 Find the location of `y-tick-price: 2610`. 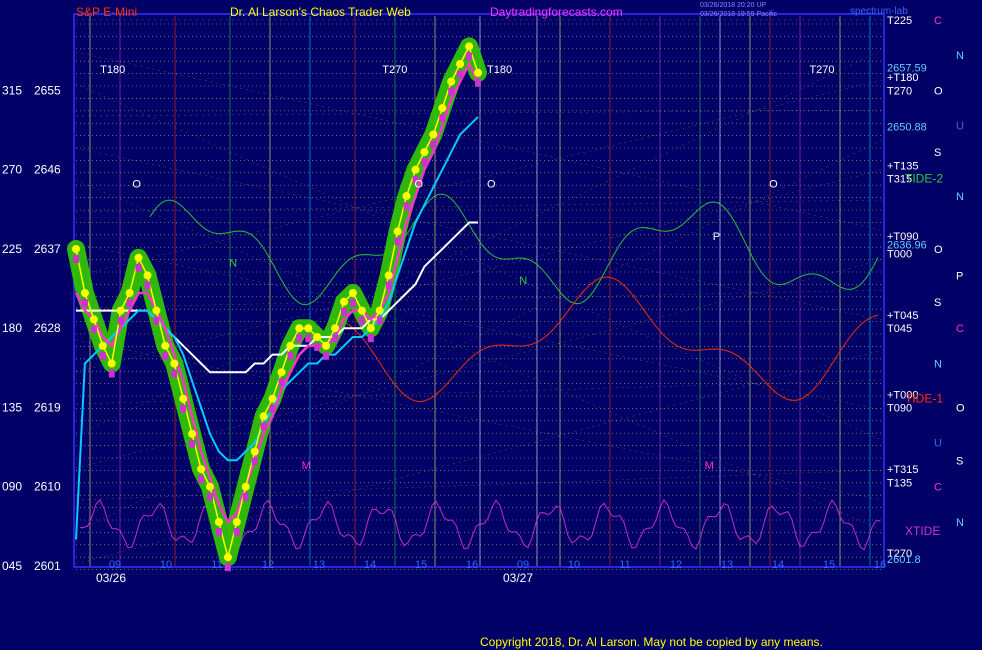

y-tick-price: 2610 is located at coordinates (47, 487).